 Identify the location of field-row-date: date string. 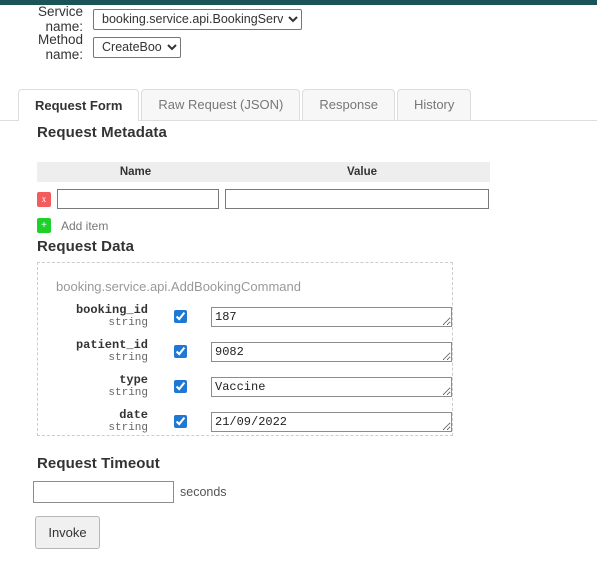
(245, 421).